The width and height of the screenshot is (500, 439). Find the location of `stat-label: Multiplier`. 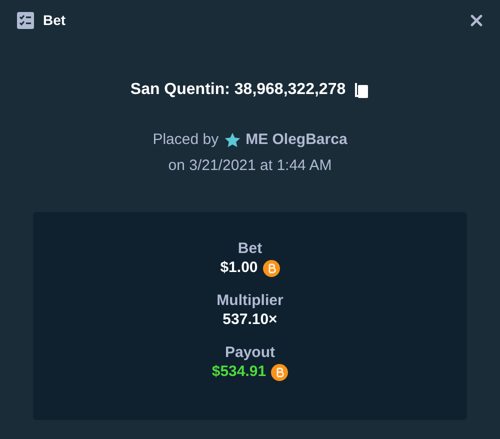

stat-label: Multiplier is located at coordinates (250, 300).